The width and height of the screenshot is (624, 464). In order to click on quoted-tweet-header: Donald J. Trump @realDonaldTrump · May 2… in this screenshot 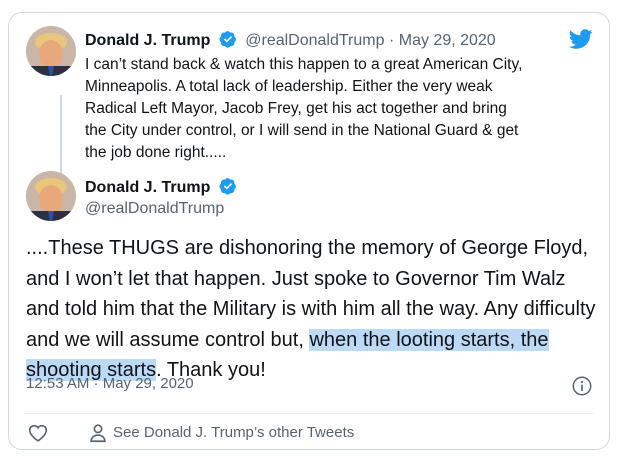, I will do `click(290, 40)`.